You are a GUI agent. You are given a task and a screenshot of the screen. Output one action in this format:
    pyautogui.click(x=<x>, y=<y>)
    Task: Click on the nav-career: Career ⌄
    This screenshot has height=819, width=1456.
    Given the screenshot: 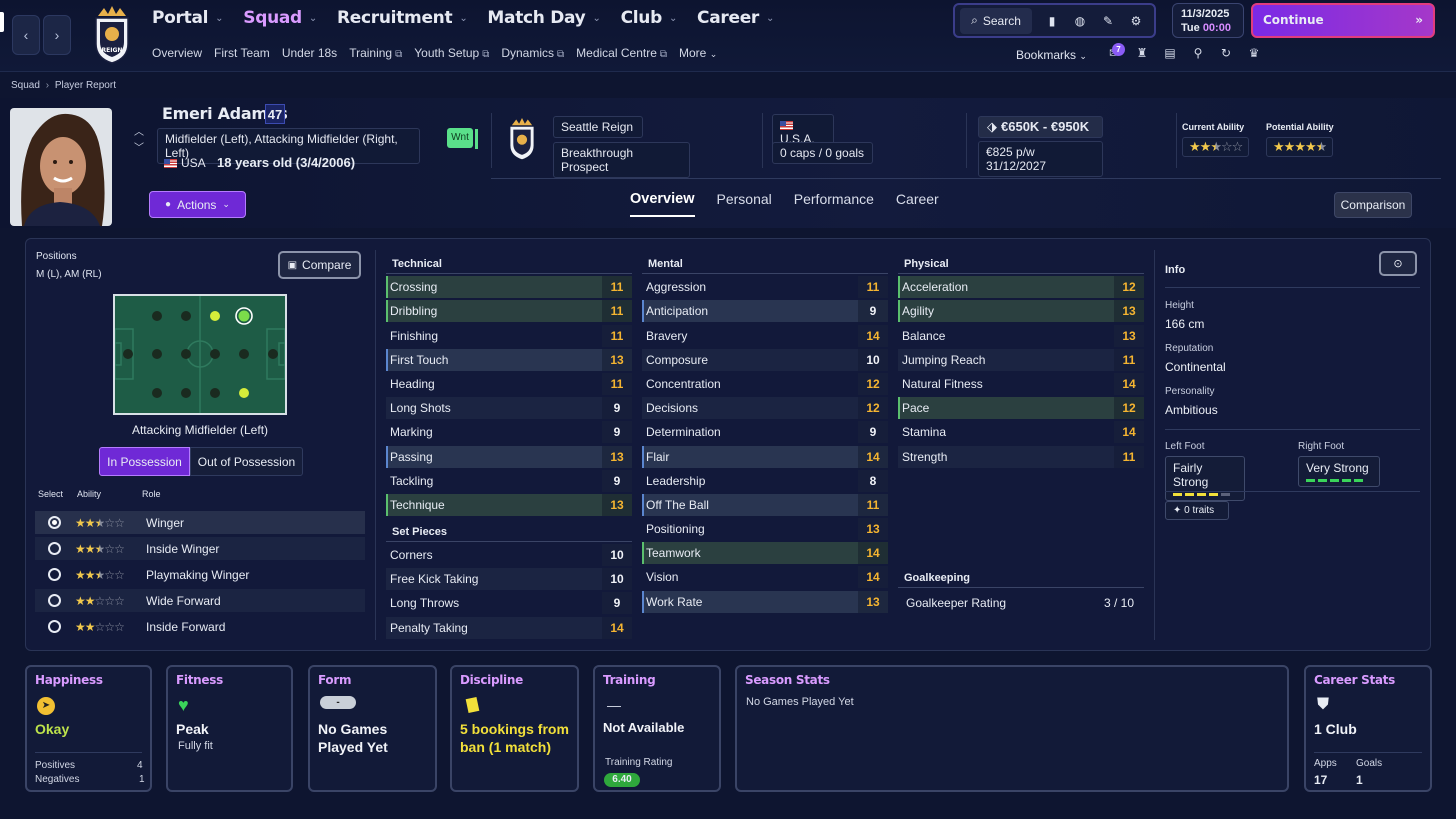 What is the action you would take?
    pyautogui.click(x=735, y=18)
    